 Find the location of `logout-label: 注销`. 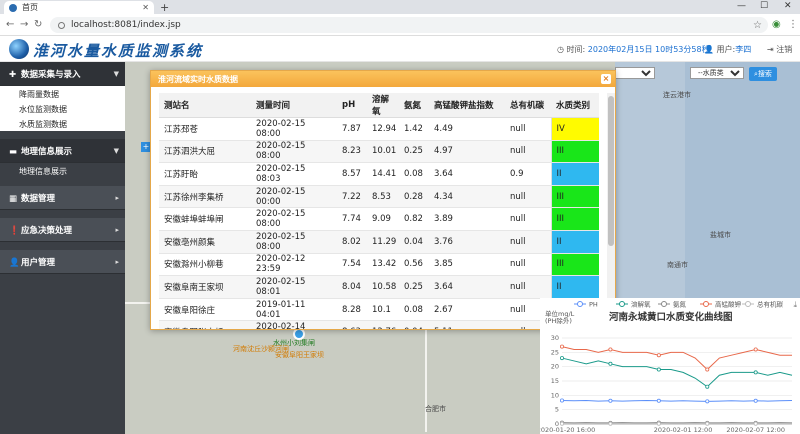

logout-label: 注销 is located at coordinates (784, 49).